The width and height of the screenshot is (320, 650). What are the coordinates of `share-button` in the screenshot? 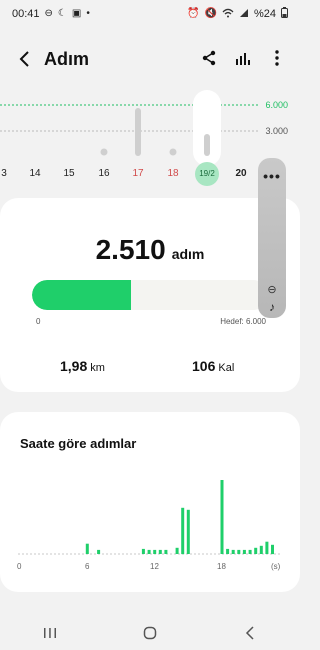 It's located at (209, 58).